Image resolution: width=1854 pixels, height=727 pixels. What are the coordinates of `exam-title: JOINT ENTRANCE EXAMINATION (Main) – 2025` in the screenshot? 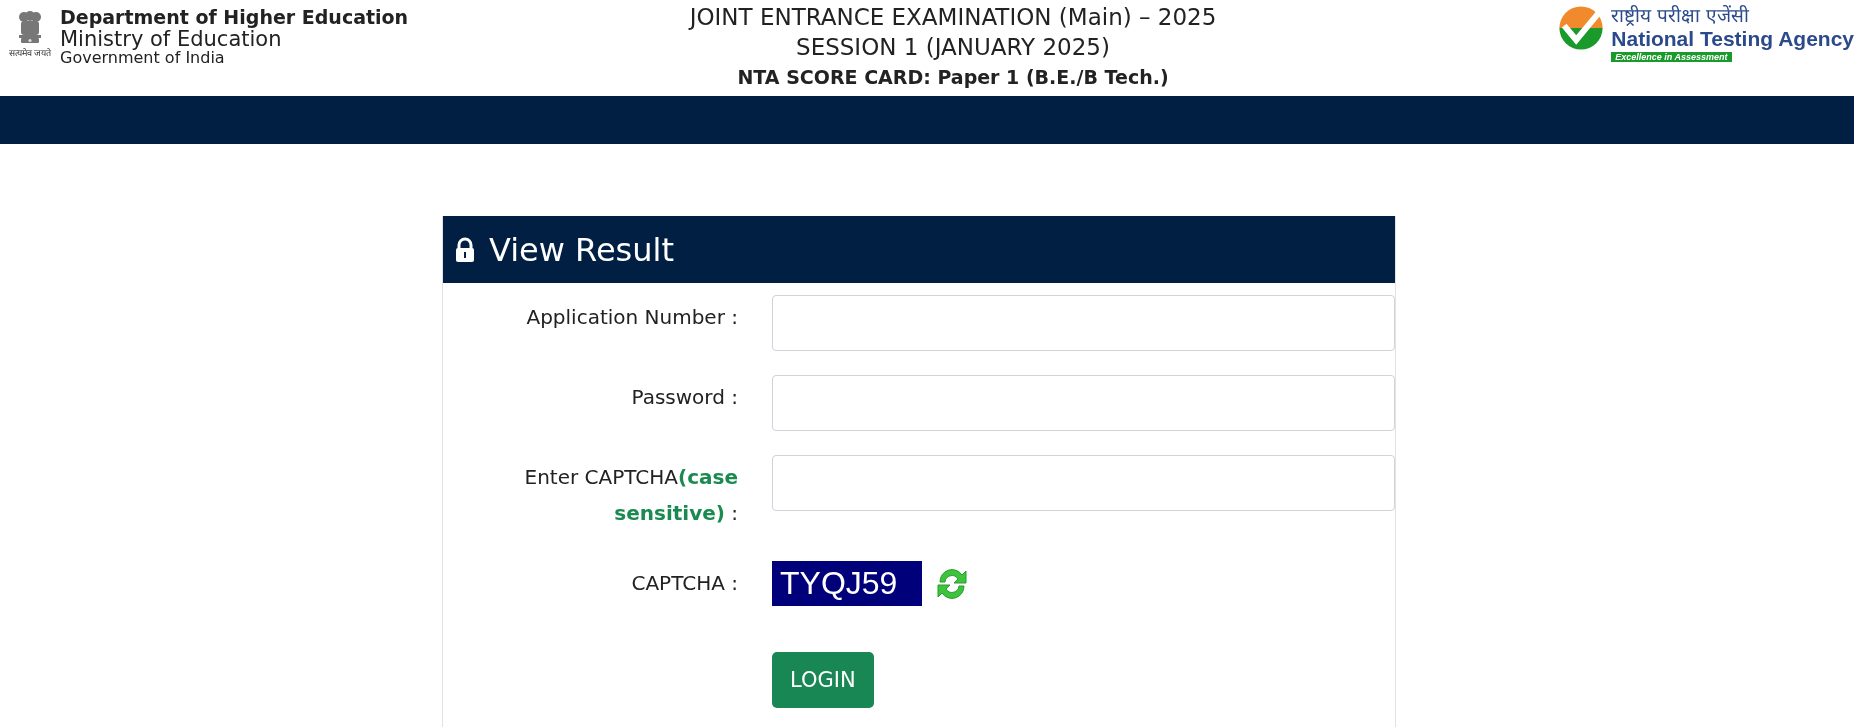 It's located at (953, 17).